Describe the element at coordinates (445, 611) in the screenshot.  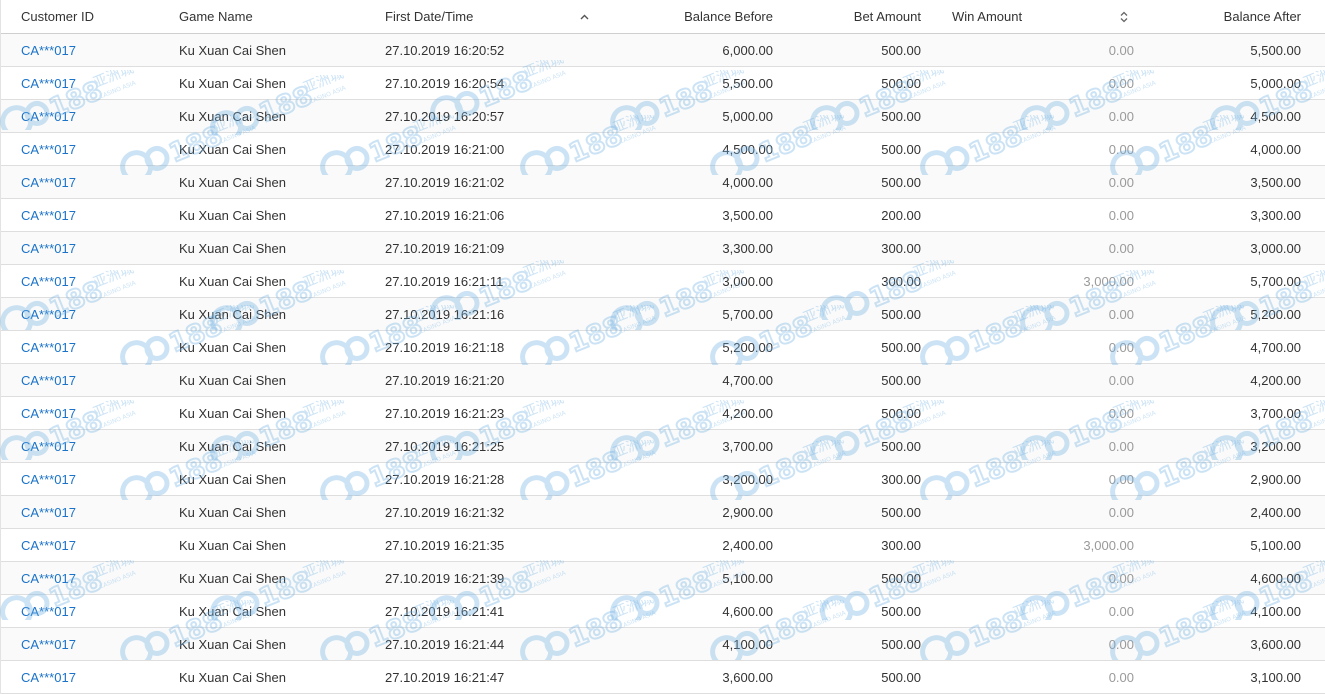
I see `datetime-cell: 27.10.2019 16:21:41` at that location.